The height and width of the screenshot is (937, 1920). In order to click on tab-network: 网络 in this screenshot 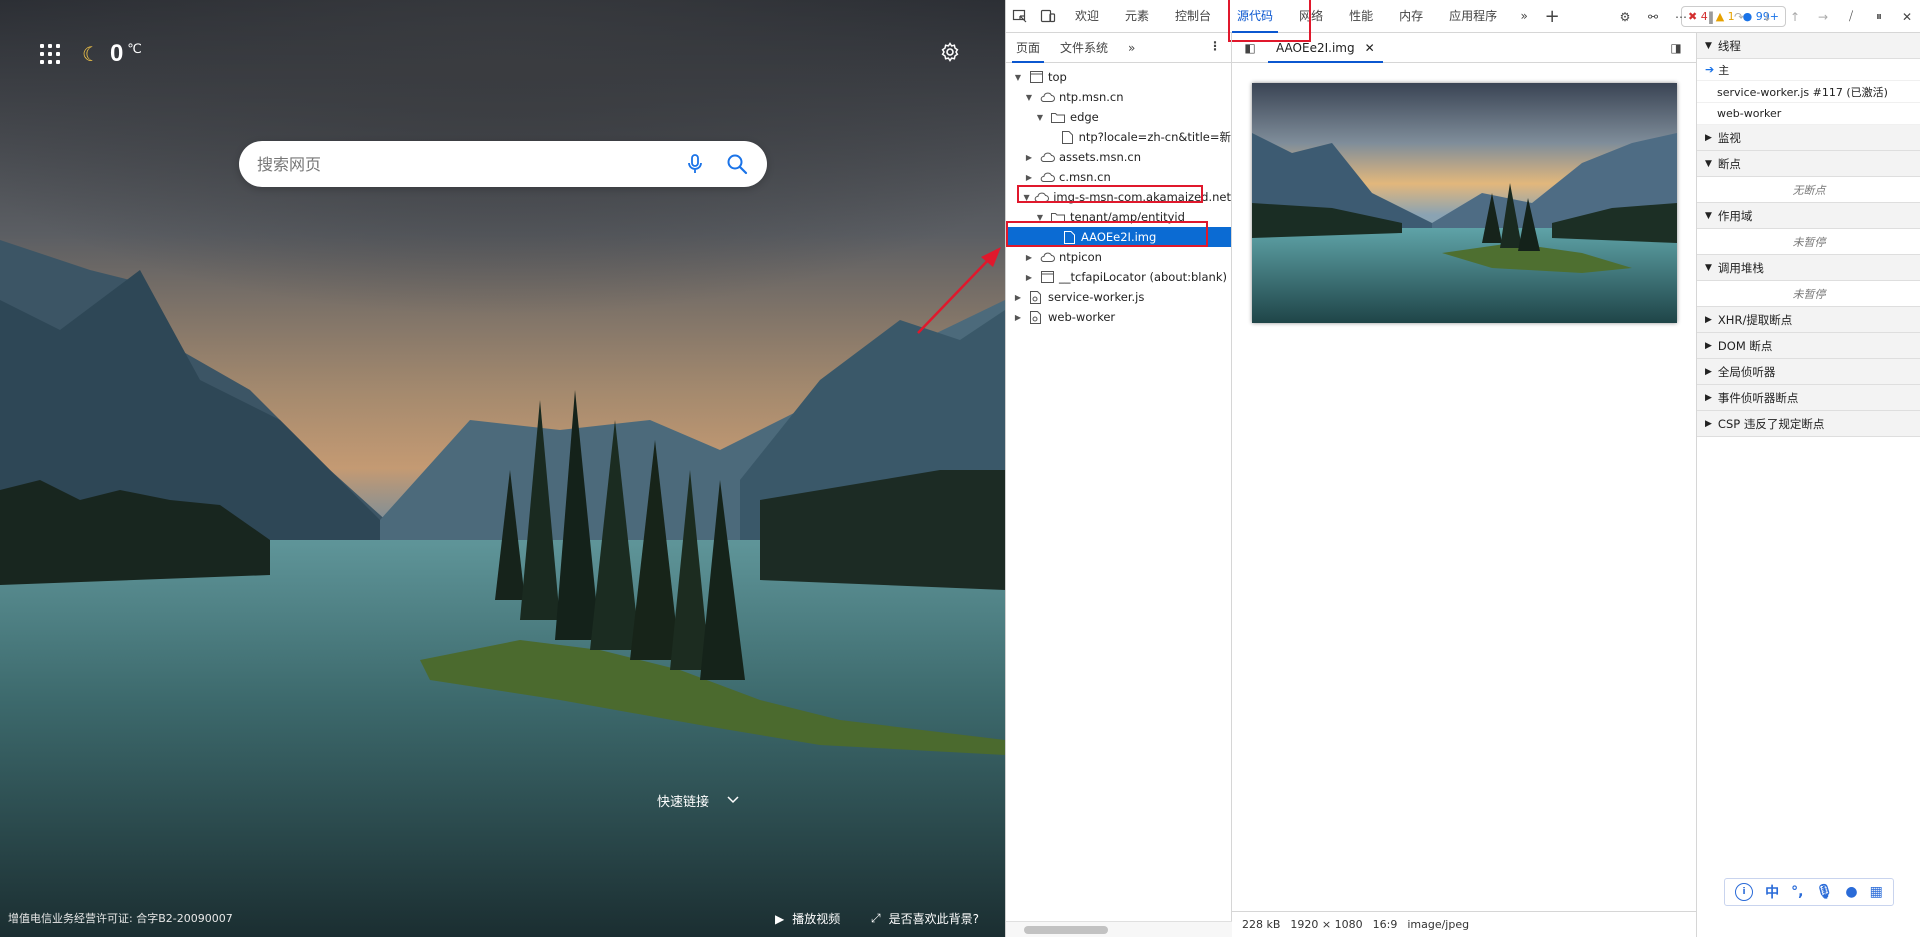, I will do `click(1311, 16)`.